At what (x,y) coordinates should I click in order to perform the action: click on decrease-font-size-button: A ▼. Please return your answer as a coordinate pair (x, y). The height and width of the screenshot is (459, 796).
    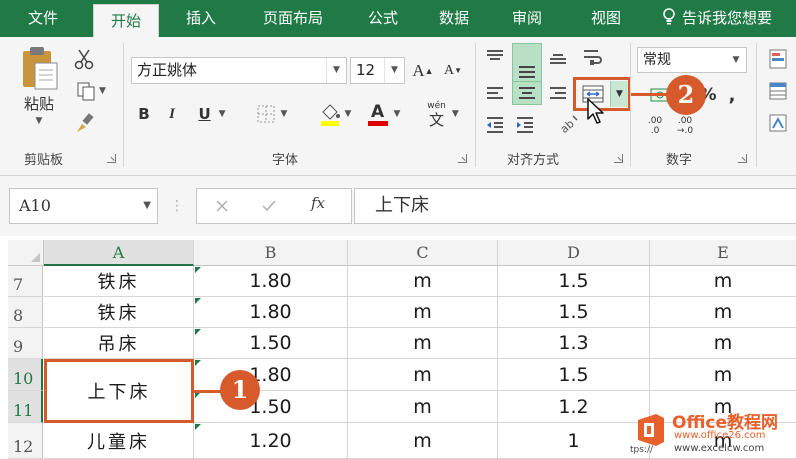
    Looking at the image, I should click on (453, 70).